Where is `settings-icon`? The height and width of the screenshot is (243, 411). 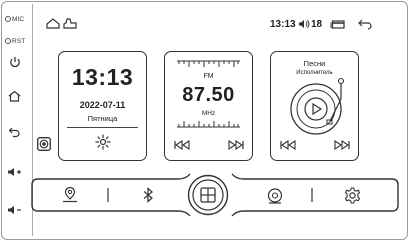
settings-icon is located at coordinates (352, 195).